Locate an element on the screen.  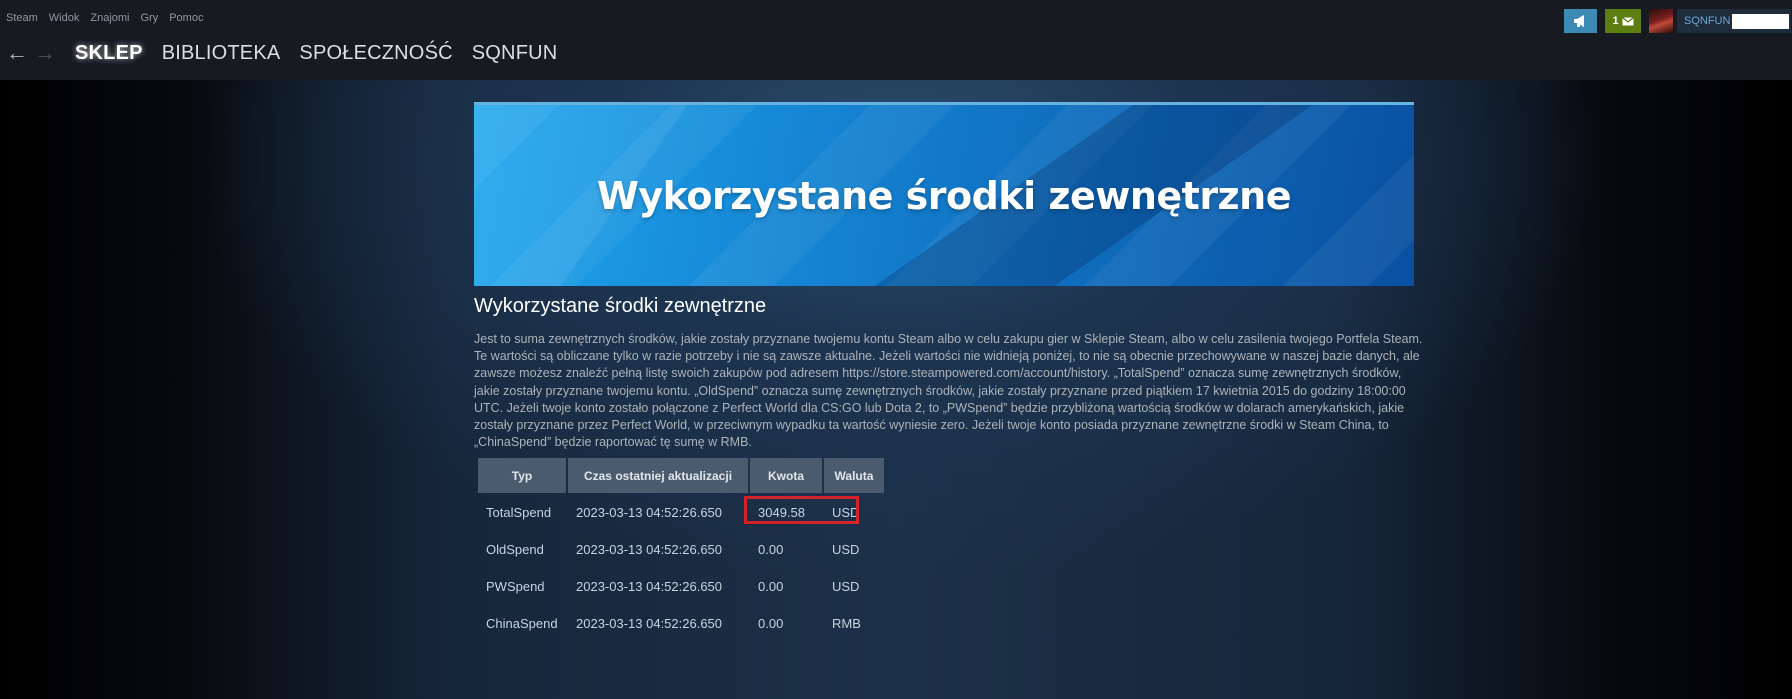
column-header-czas: Czas ostatniej aktualizacji is located at coordinates (658, 475).